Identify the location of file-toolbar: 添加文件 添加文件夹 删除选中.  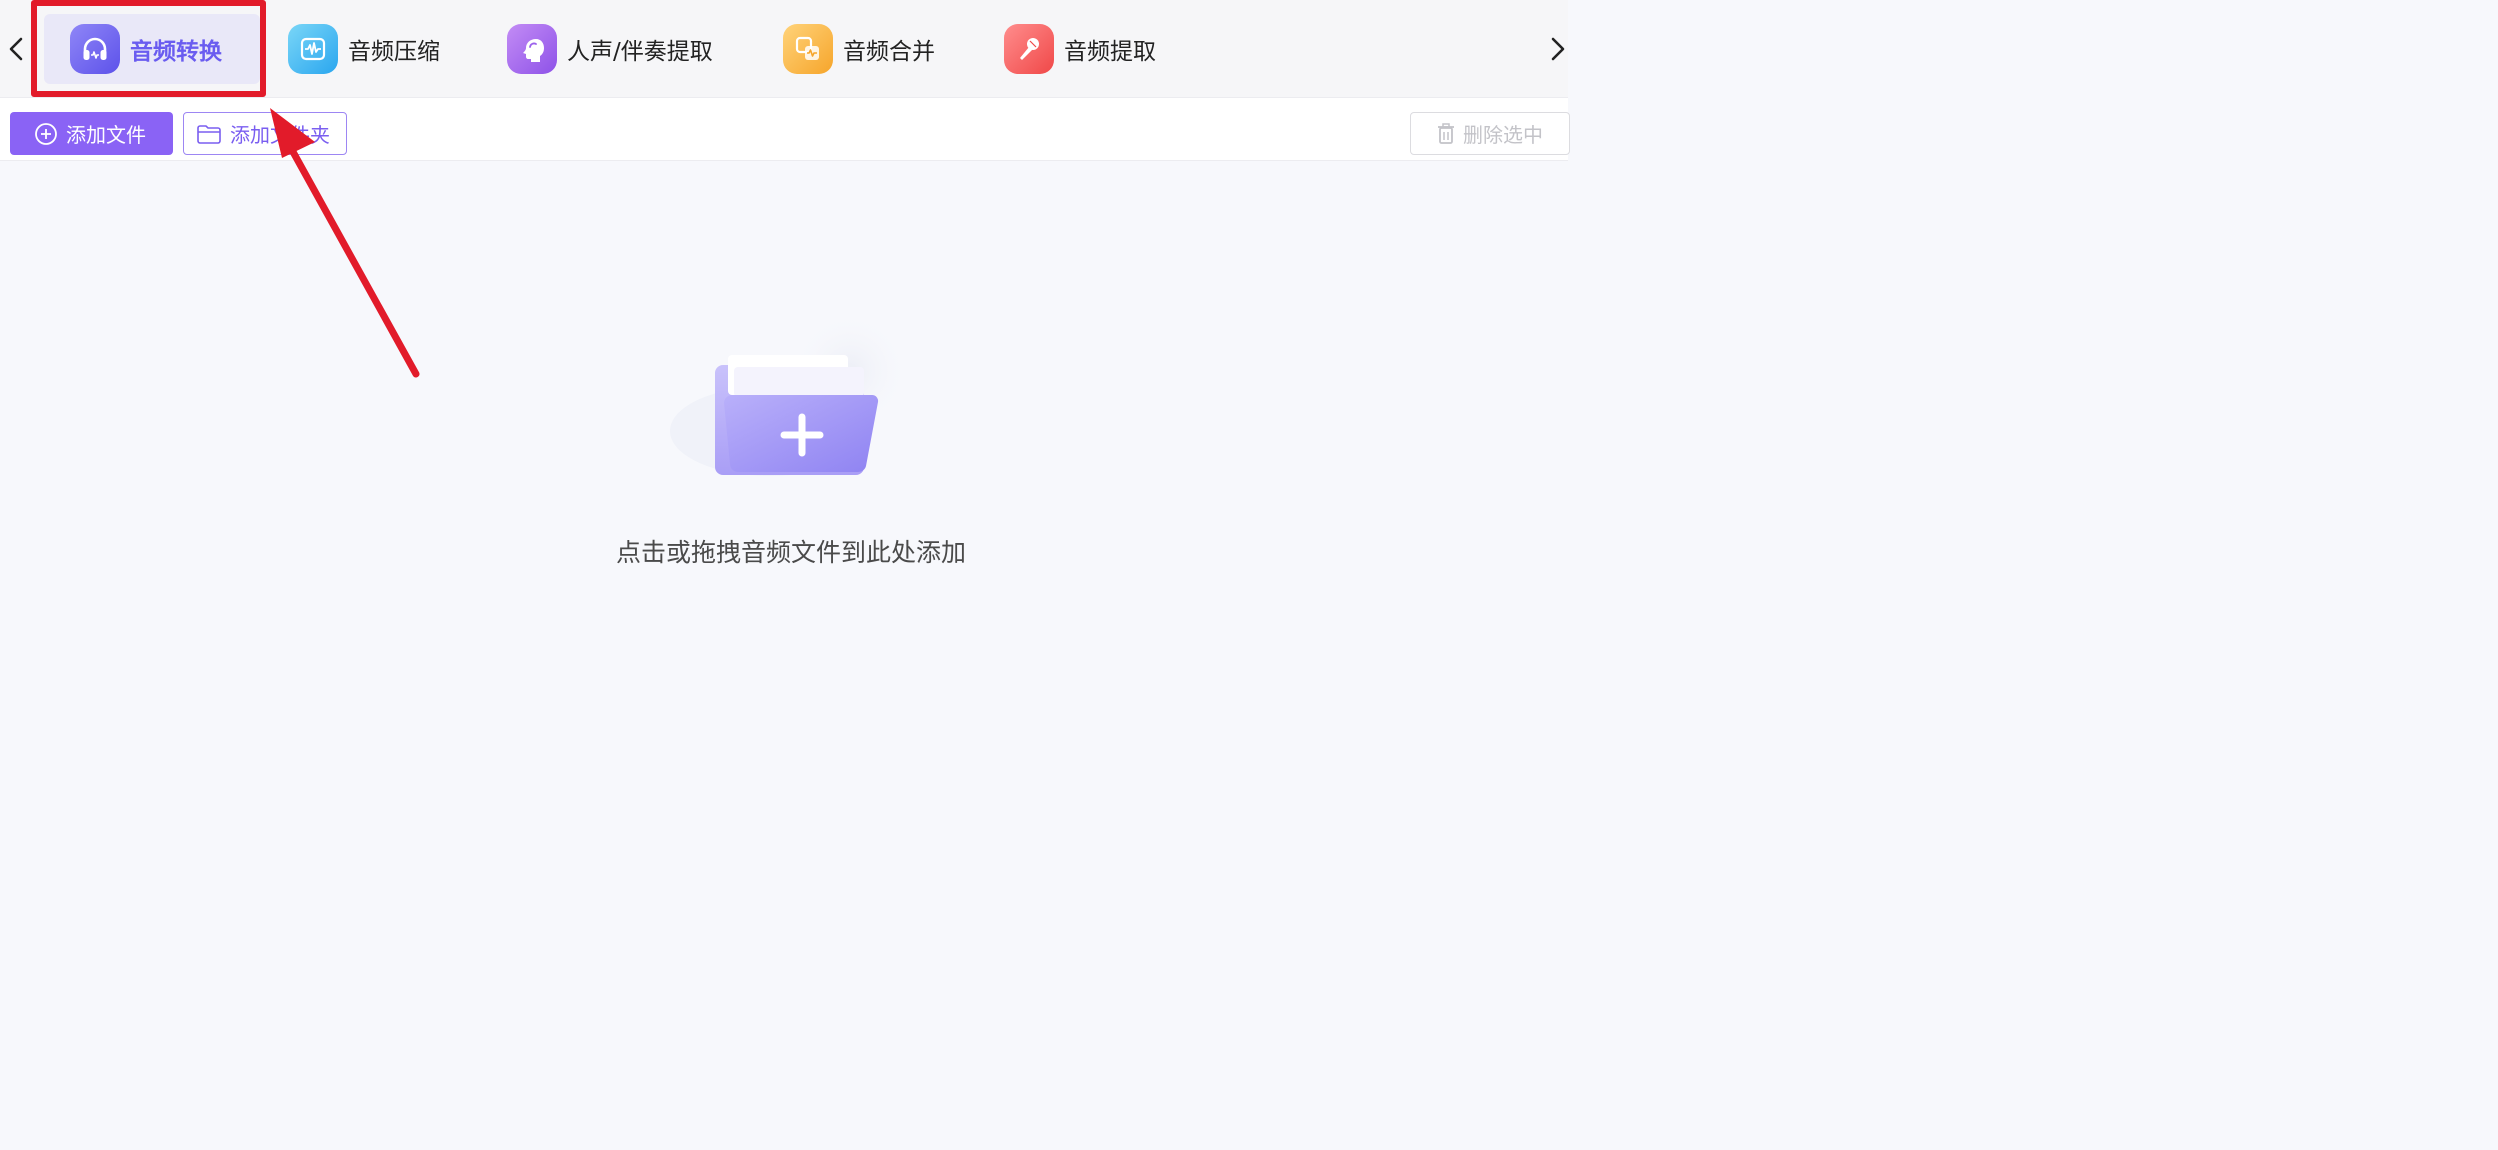
(785, 129).